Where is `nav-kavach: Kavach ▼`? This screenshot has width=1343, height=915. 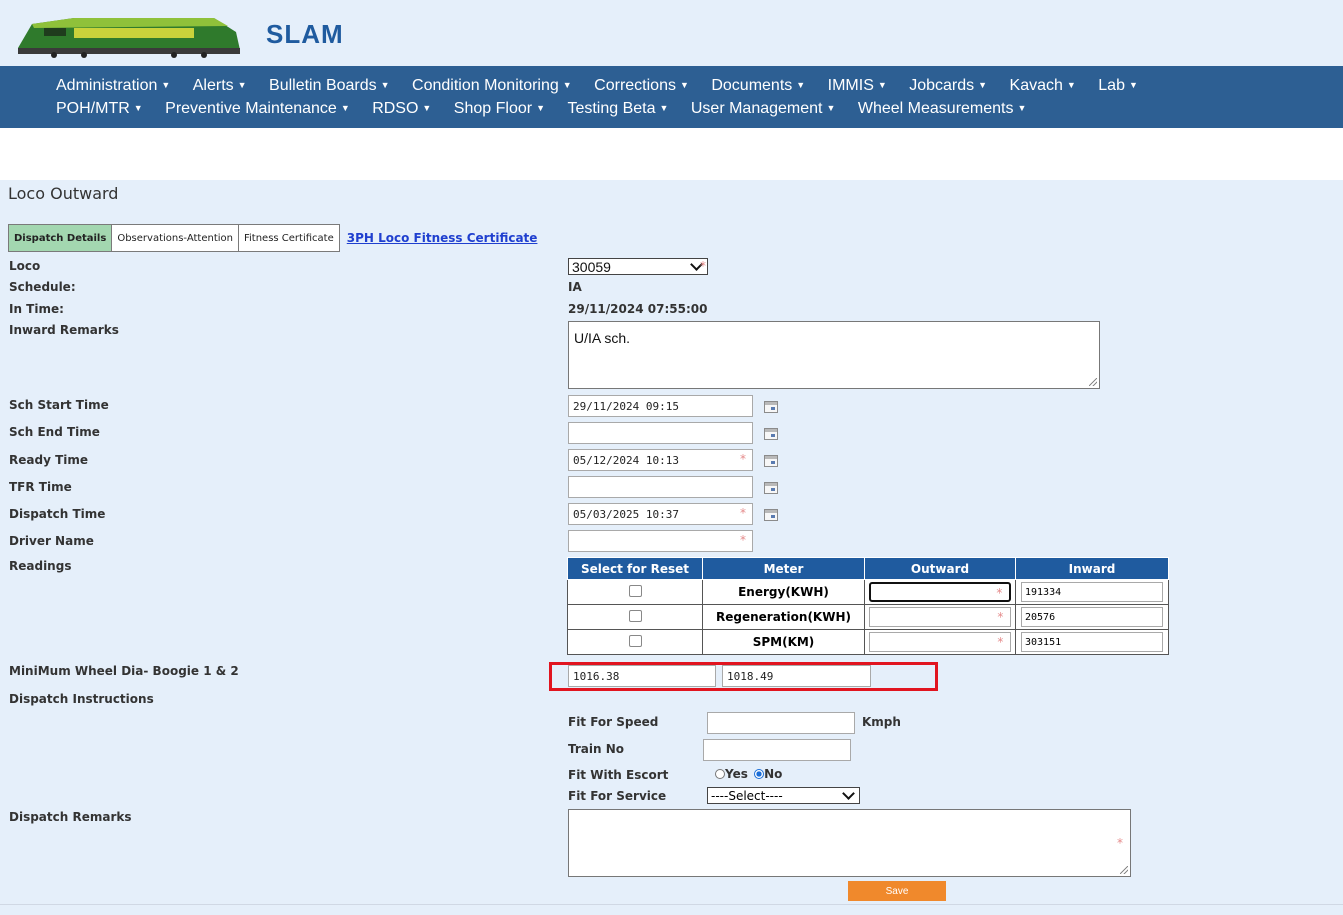
nav-kavach: Kavach ▼ is located at coordinates (1043, 86).